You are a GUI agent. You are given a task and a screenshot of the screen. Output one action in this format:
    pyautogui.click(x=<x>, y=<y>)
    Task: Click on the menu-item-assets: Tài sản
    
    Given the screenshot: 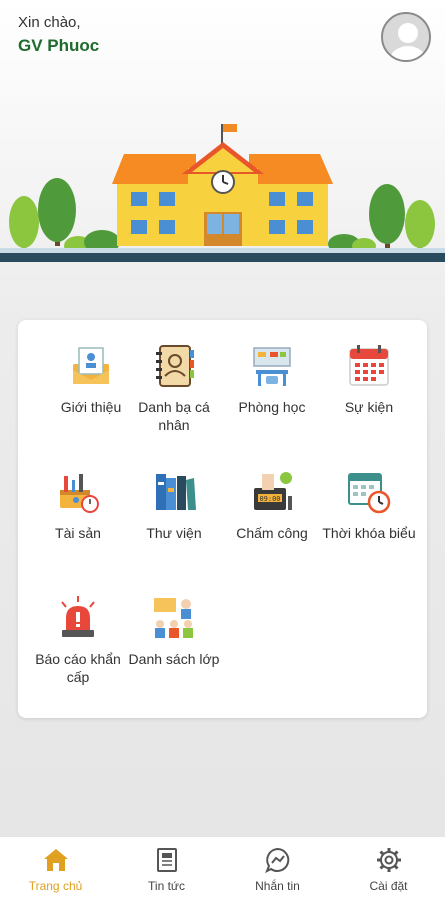 What is the action you would take?
    pyautogui.click(x=78, y=505)
    